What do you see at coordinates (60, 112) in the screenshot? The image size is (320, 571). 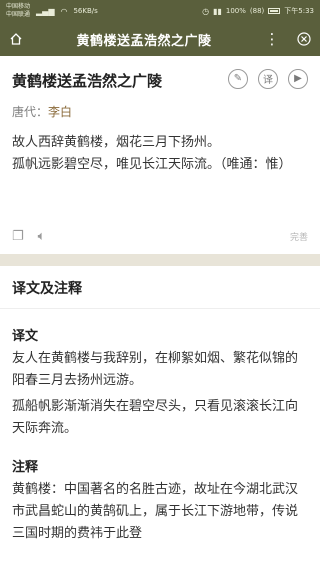 I see `author-link: 李白` at bounding box center [60, 112].